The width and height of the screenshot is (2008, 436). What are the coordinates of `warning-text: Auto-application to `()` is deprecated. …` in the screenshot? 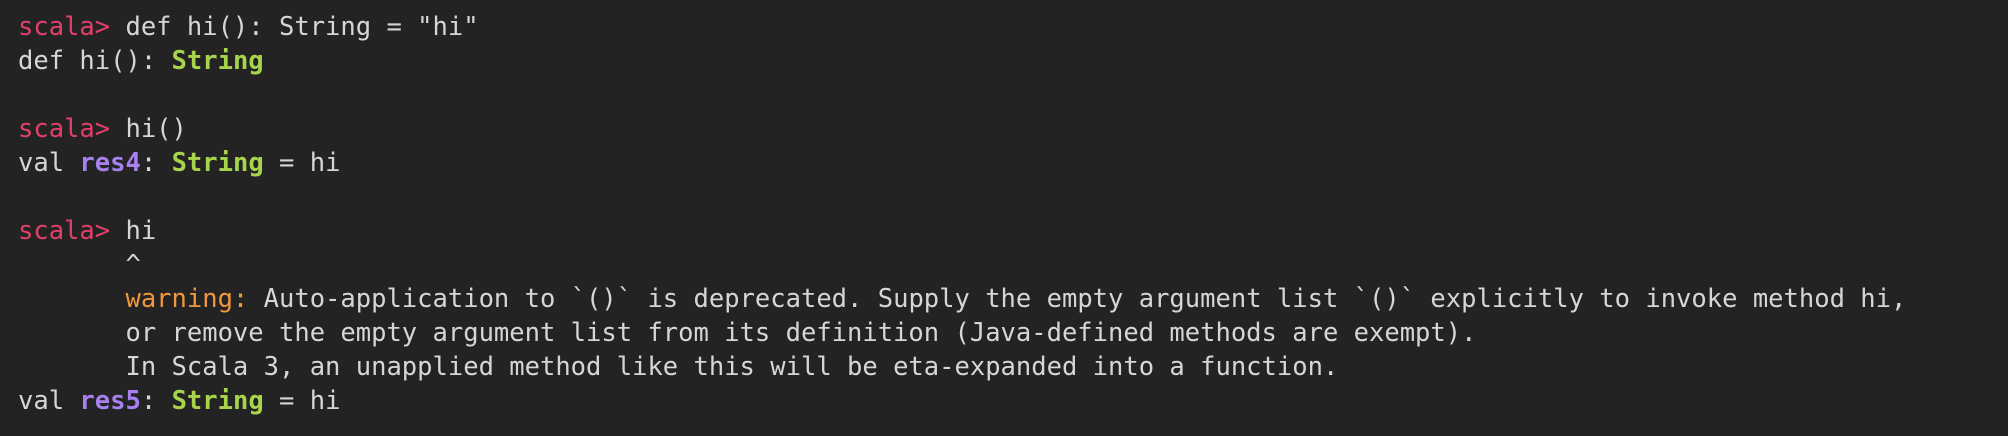 It's located at (1077, 299).